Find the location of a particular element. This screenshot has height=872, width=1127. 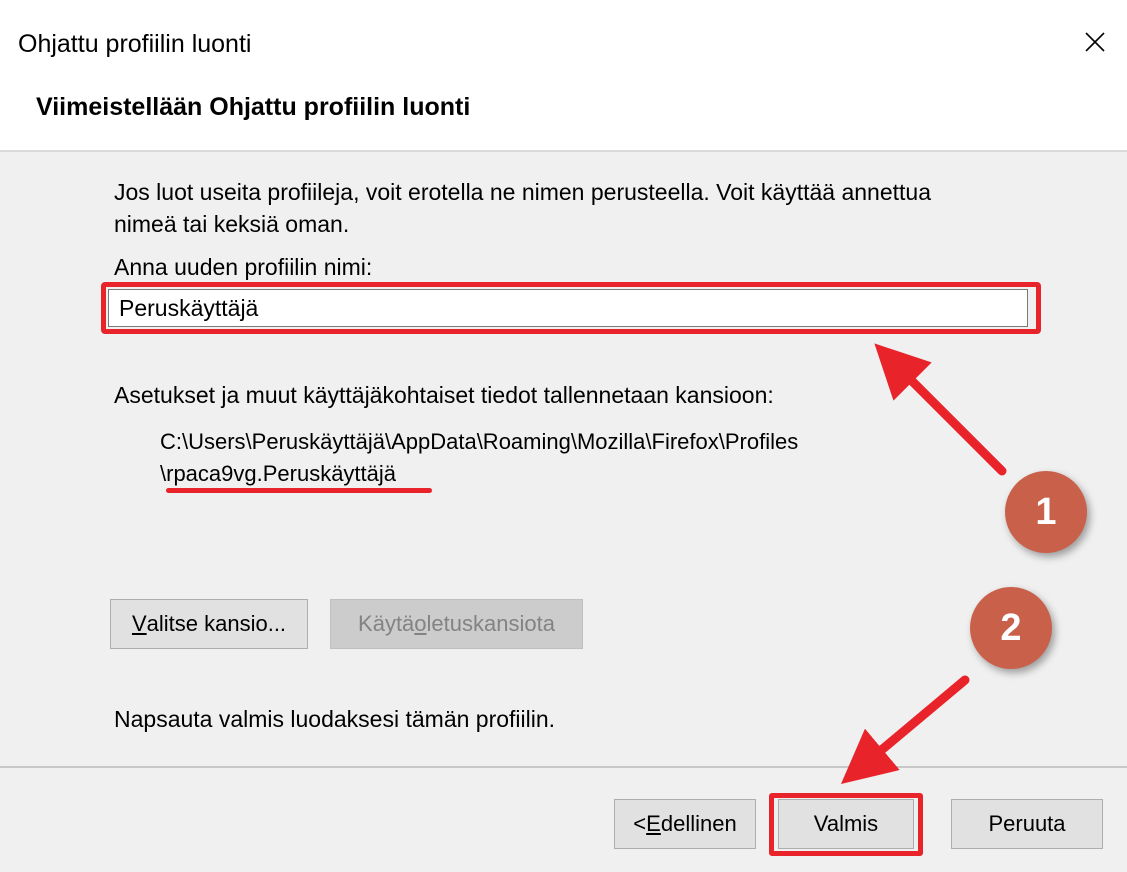

step-badge-2: 2 is located at coordinates (1011, 628).